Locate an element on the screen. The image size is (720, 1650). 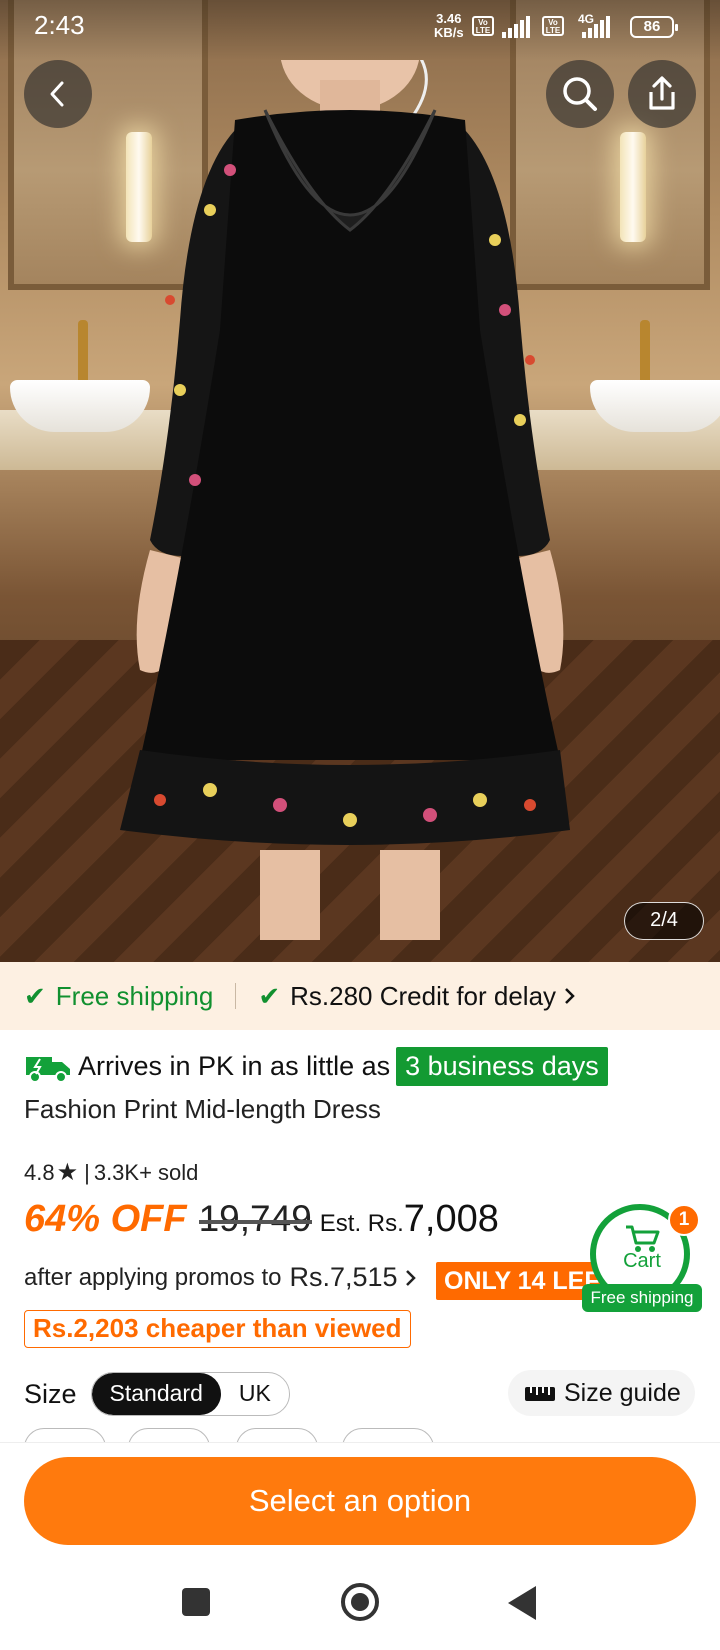
search-button is located at coordinates (580, 94).